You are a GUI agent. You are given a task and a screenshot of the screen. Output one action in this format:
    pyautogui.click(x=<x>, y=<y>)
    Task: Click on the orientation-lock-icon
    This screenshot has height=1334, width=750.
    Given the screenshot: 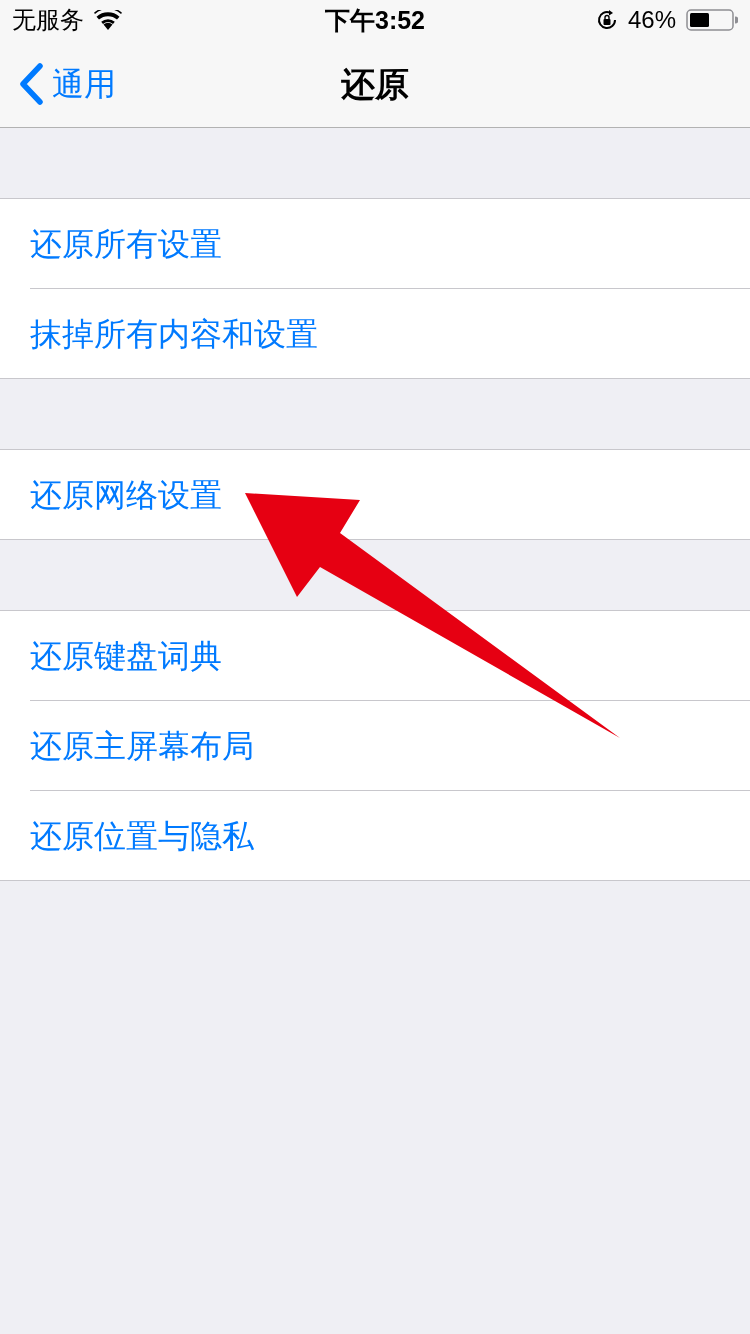 What is the action you would take?
    pyautogui.click(x=606, y=20)
    